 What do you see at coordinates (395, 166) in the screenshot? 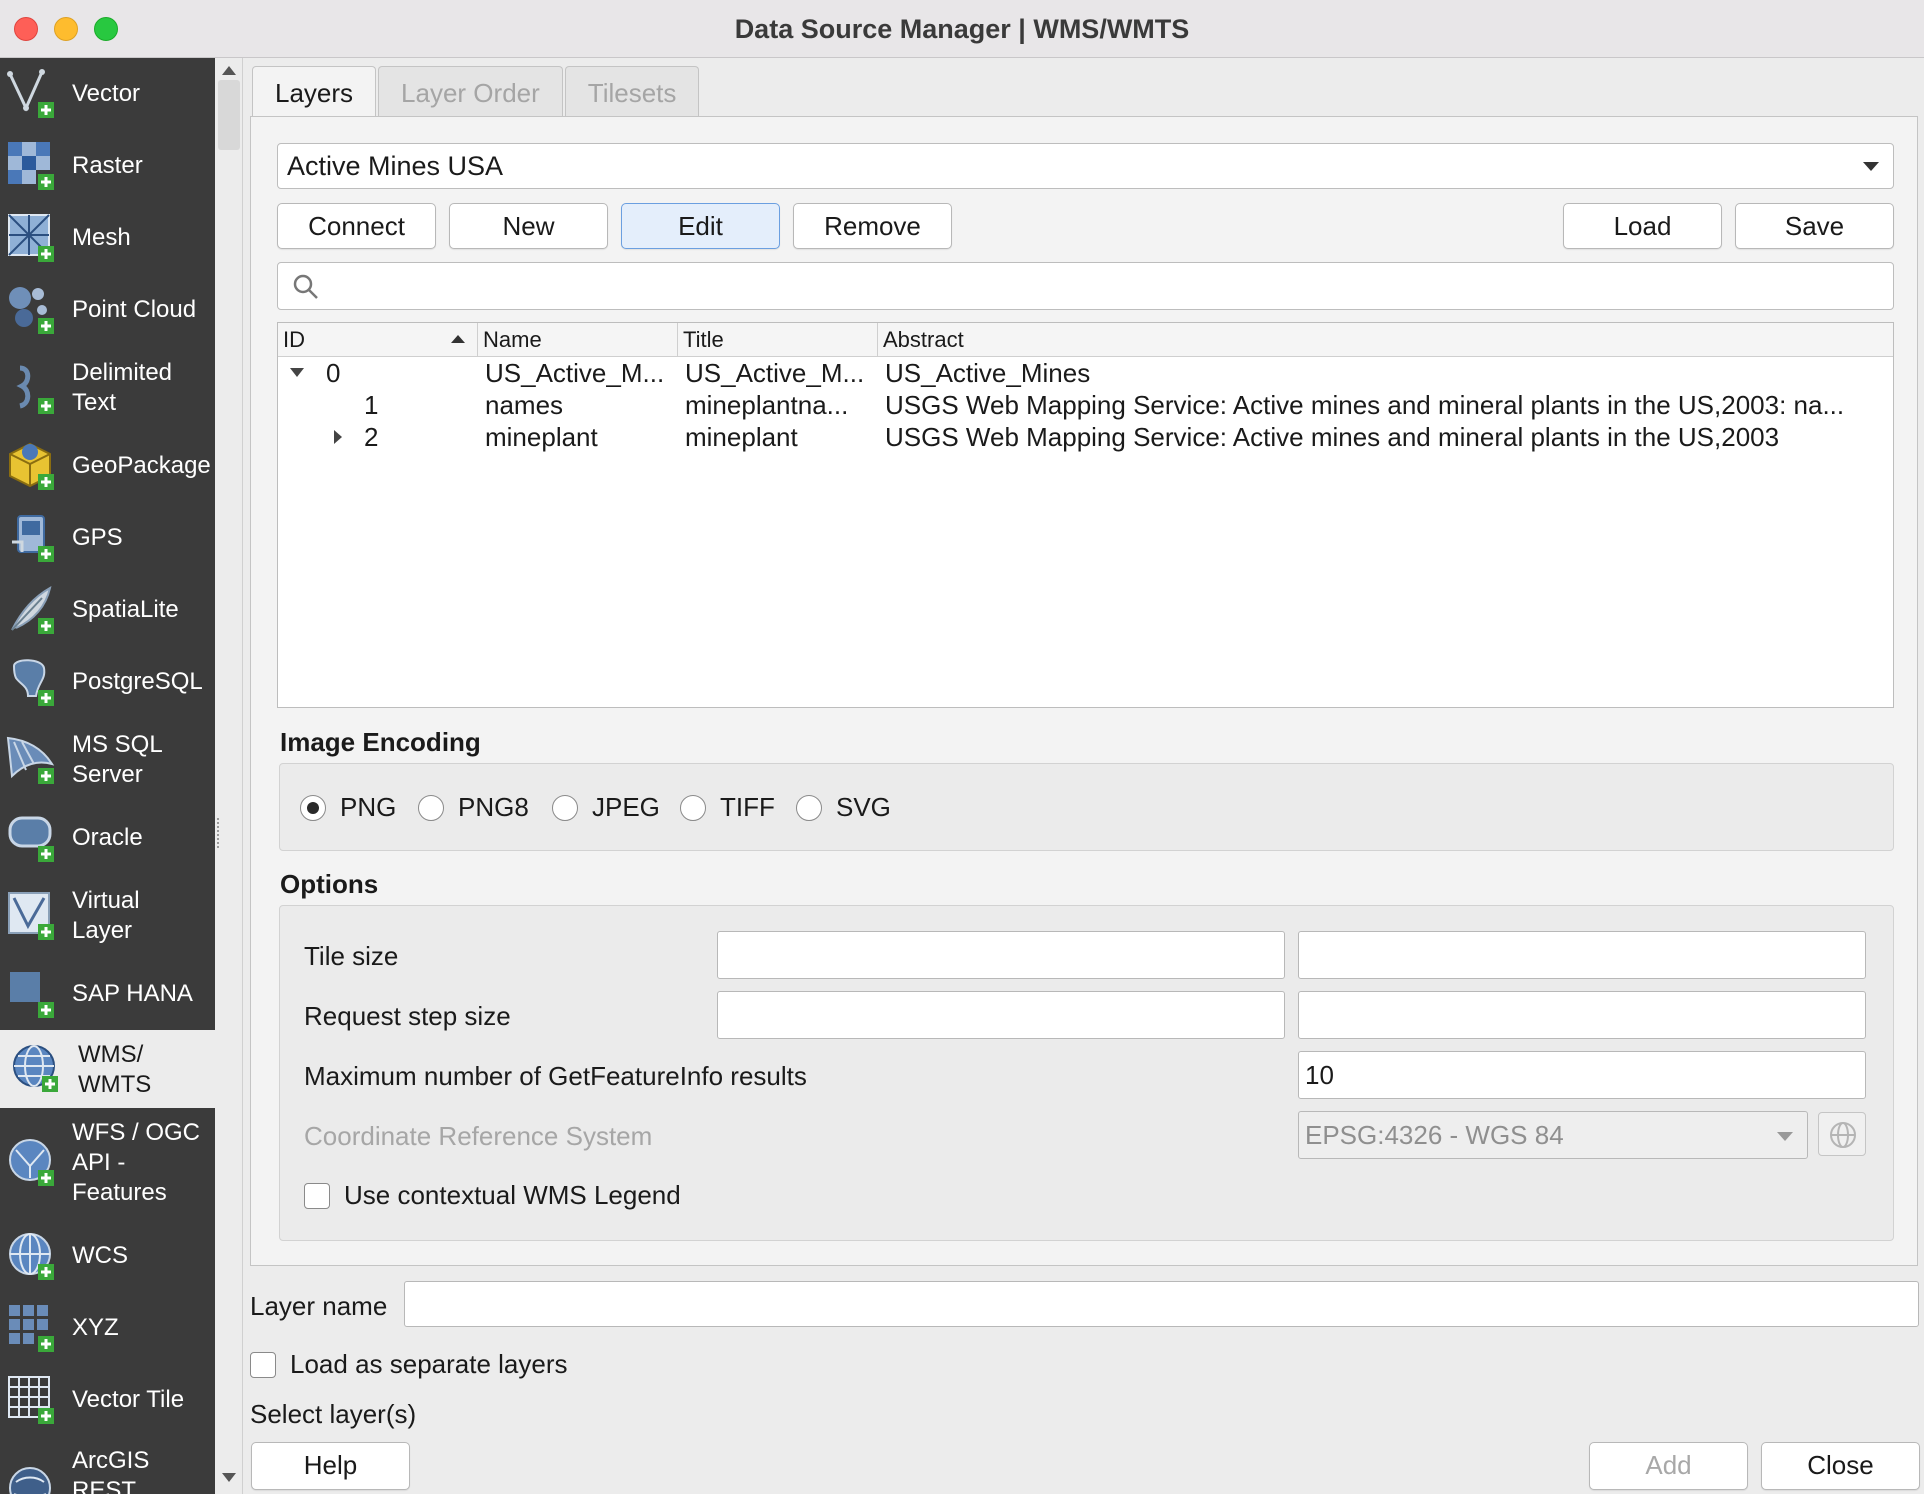
I see `connection-select-value: Active Mines USA` at bounding box center [395, 166].